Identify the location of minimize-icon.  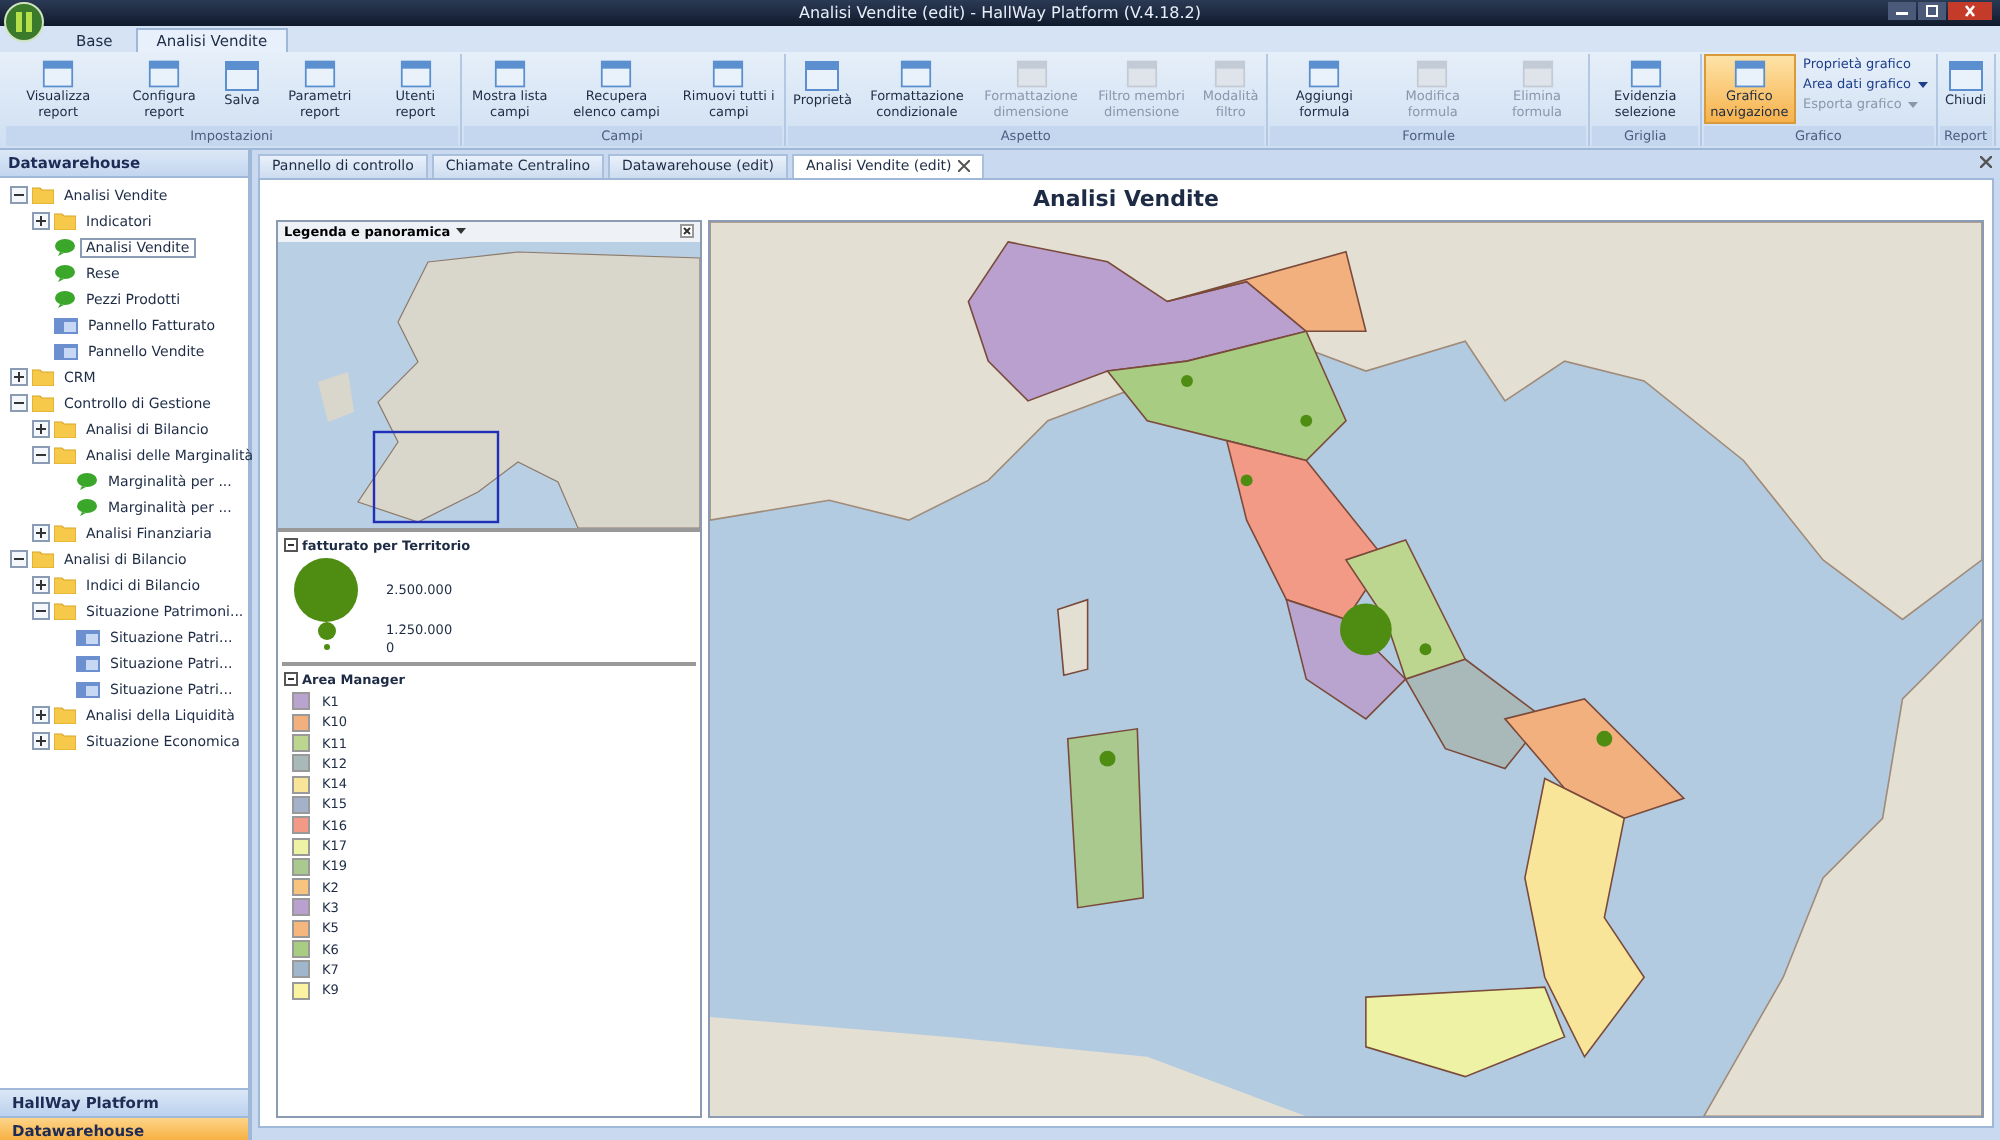
(1902, 11).